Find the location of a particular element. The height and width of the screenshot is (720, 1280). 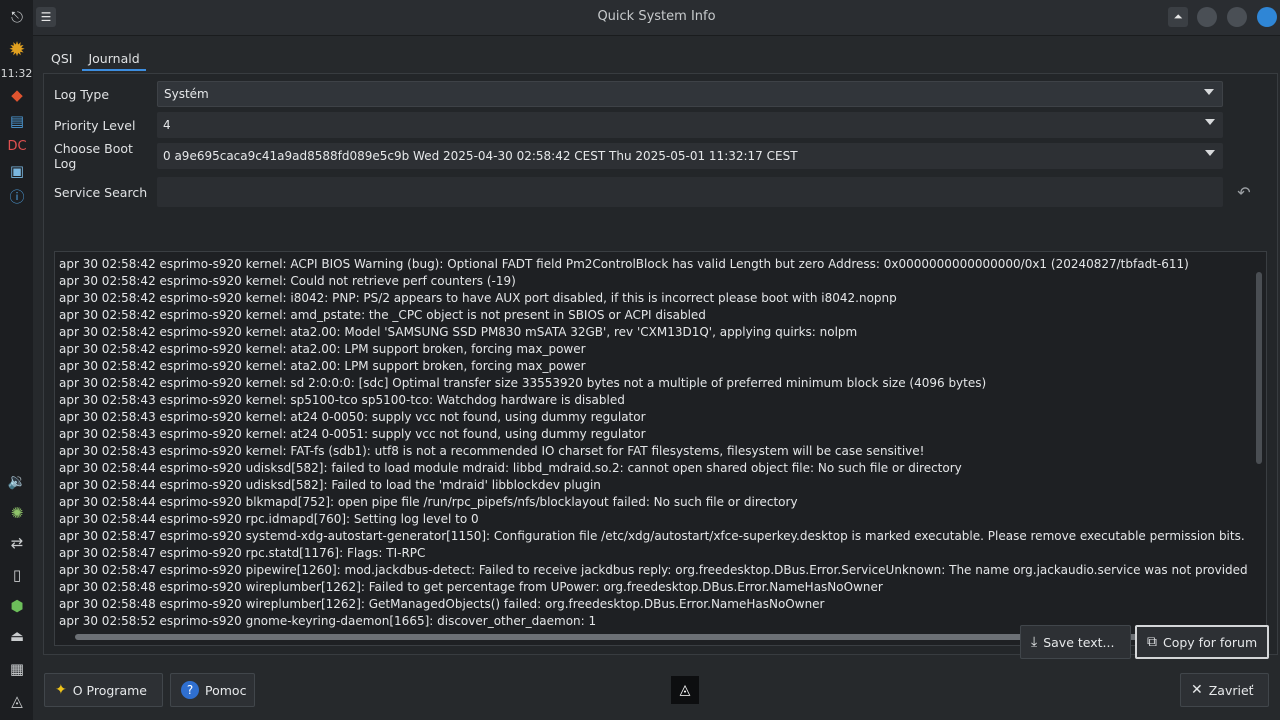

priority-row: Priority Level is located at coordinates (106, 125).